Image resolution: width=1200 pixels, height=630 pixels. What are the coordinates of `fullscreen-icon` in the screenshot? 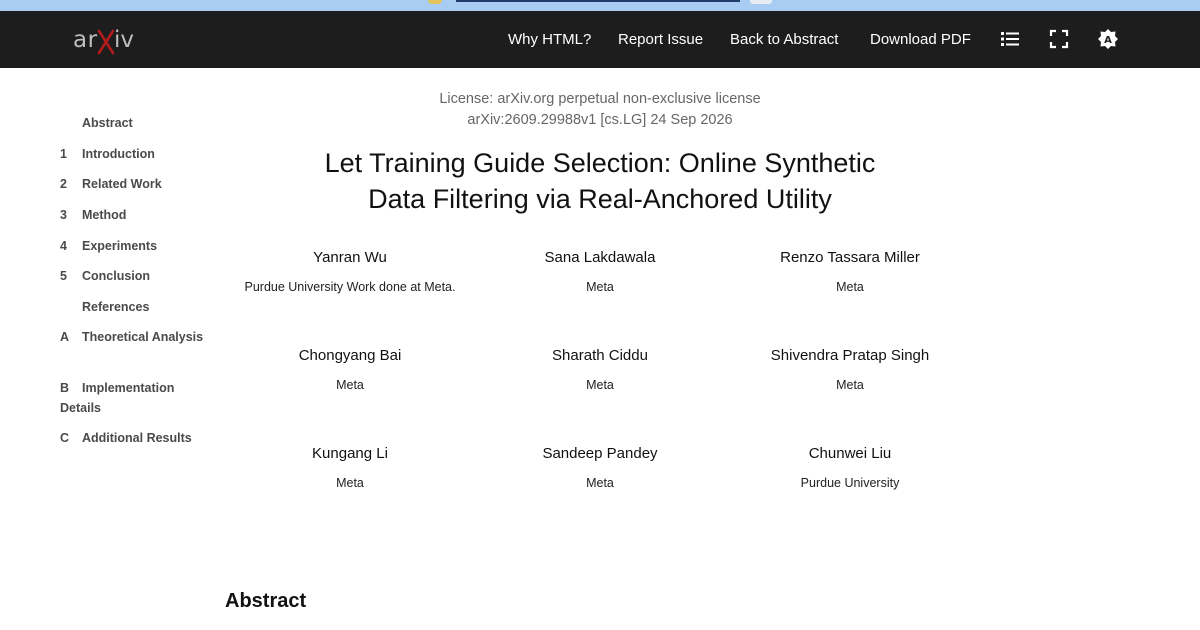 It's located at (1059, 39).